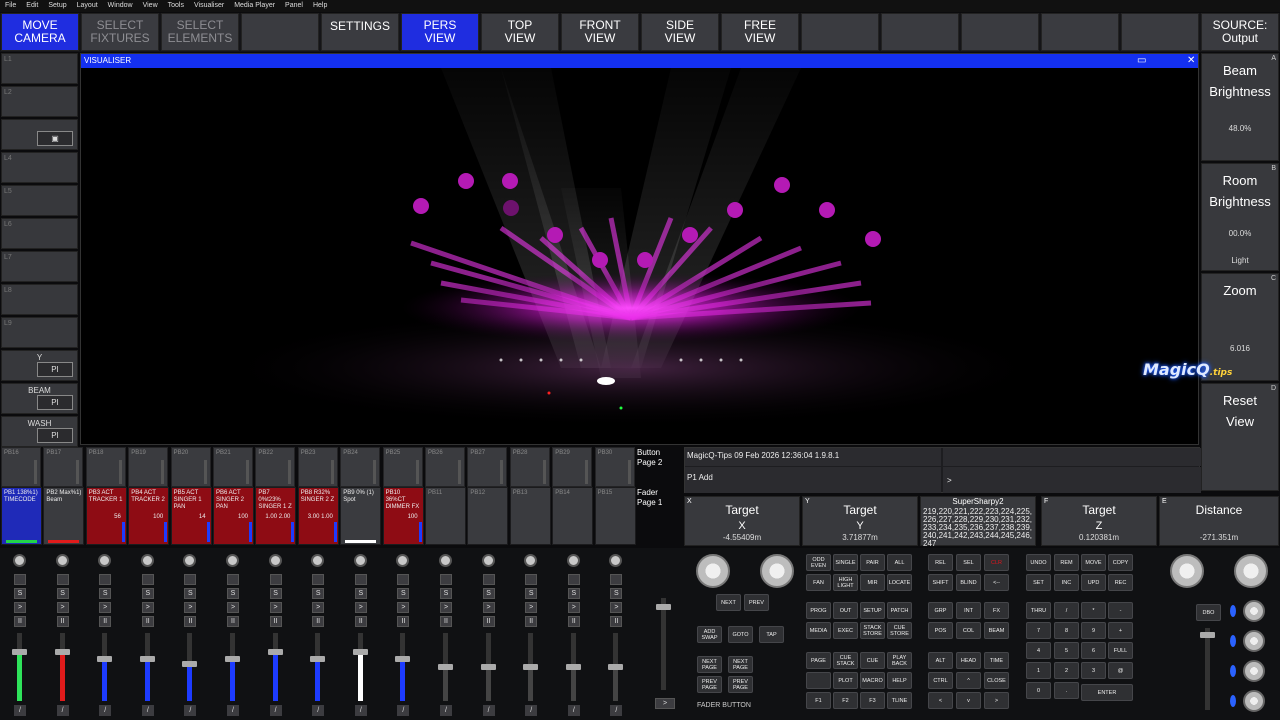 The width and height of the screenshot is (1280, 720). What do you see at coordinates (445, 516) in the screenshot?
I see `playback-11: PB11` at bounding box center [445, 516].